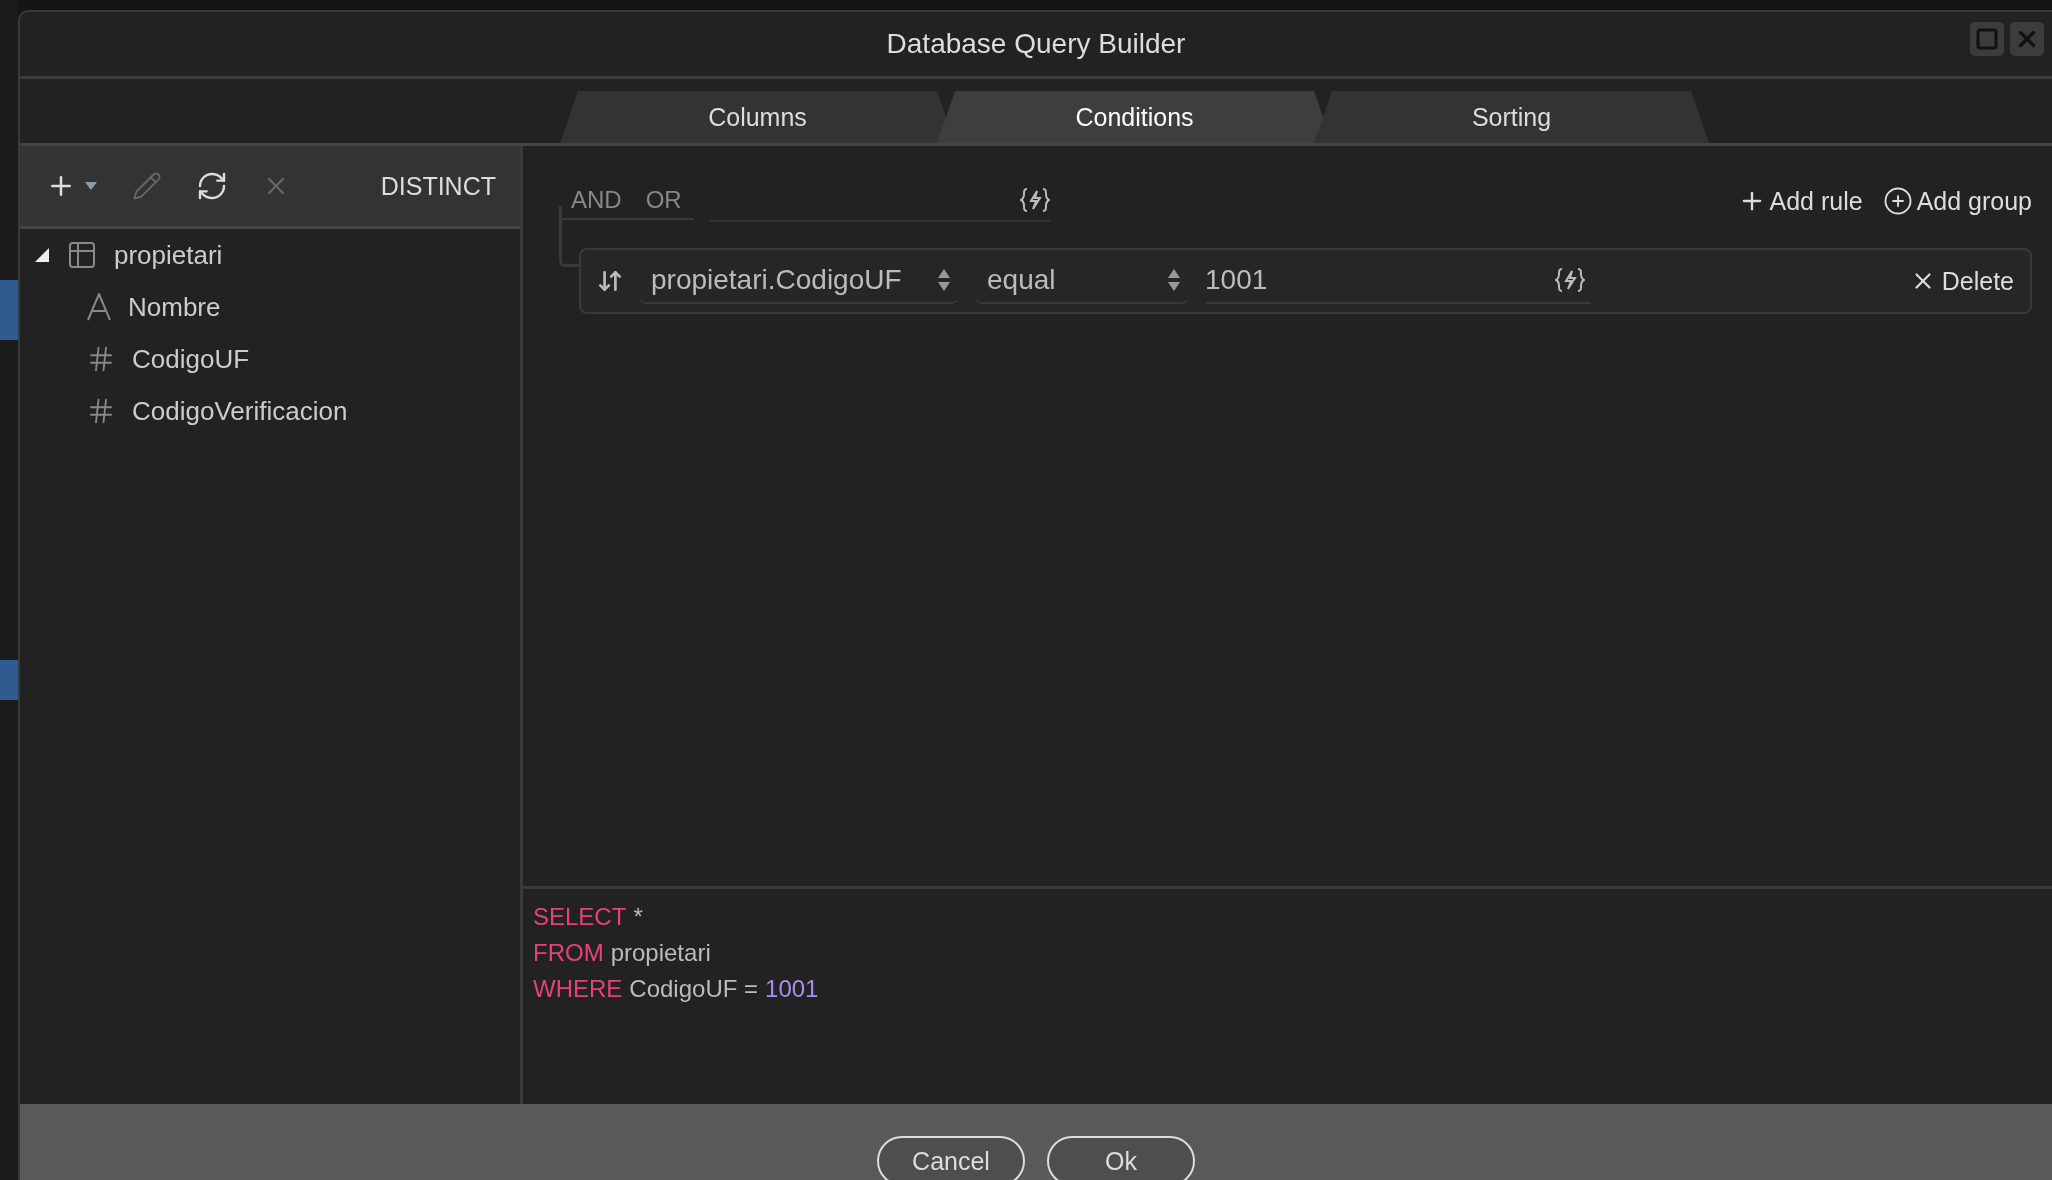 The height and width of the screenshot is (1180, 2052). I want to click on refresh-button, so click(212, 186).